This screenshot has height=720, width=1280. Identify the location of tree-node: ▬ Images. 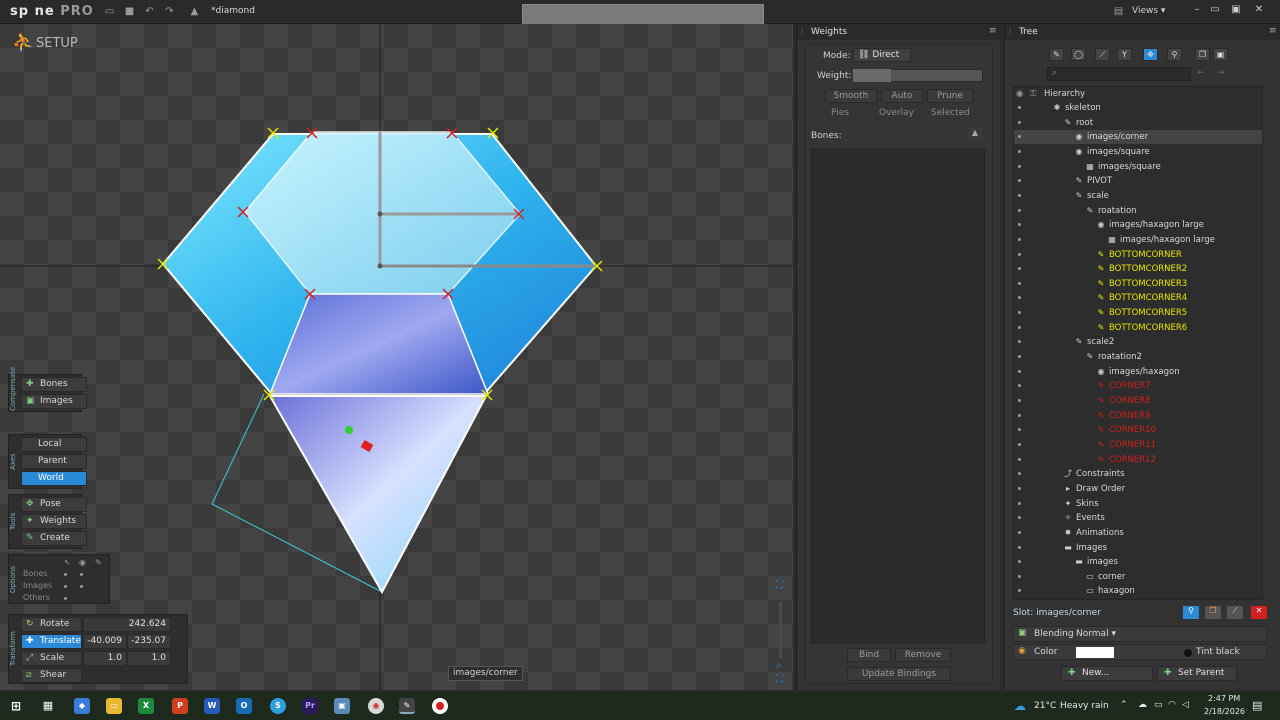
(1138, 548).